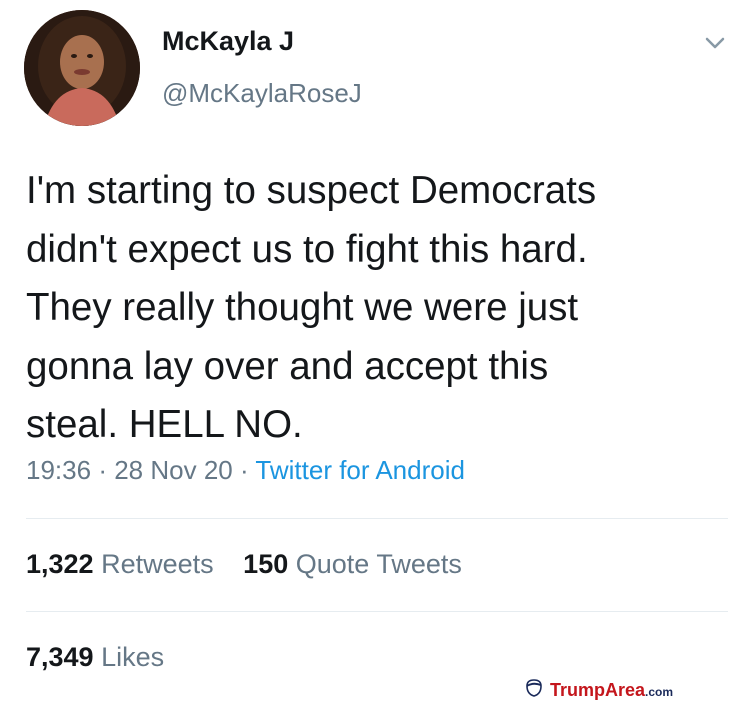 The image size is (740, 704). I want to click on watermark: TrumpArea .com, so click(598, 690).